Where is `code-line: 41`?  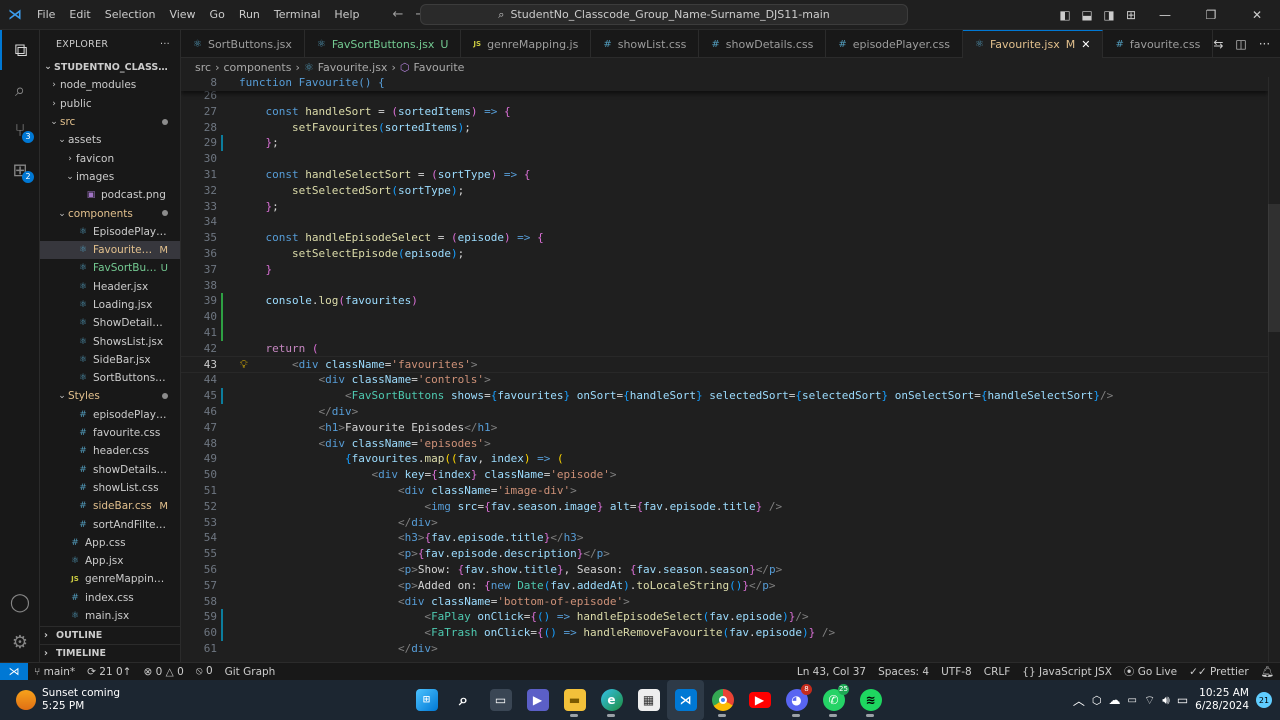 code-line: 41 is located at coordinates (724, 333).